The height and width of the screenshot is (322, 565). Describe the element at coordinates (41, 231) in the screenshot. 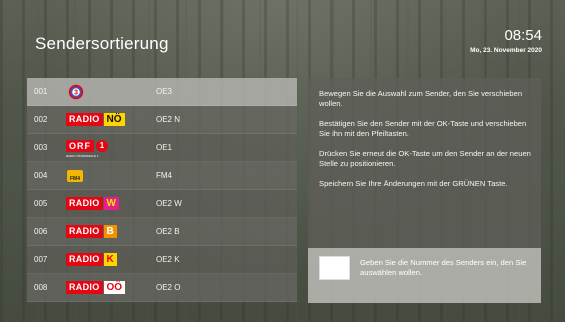

I see `channel-number: 006` at that location.